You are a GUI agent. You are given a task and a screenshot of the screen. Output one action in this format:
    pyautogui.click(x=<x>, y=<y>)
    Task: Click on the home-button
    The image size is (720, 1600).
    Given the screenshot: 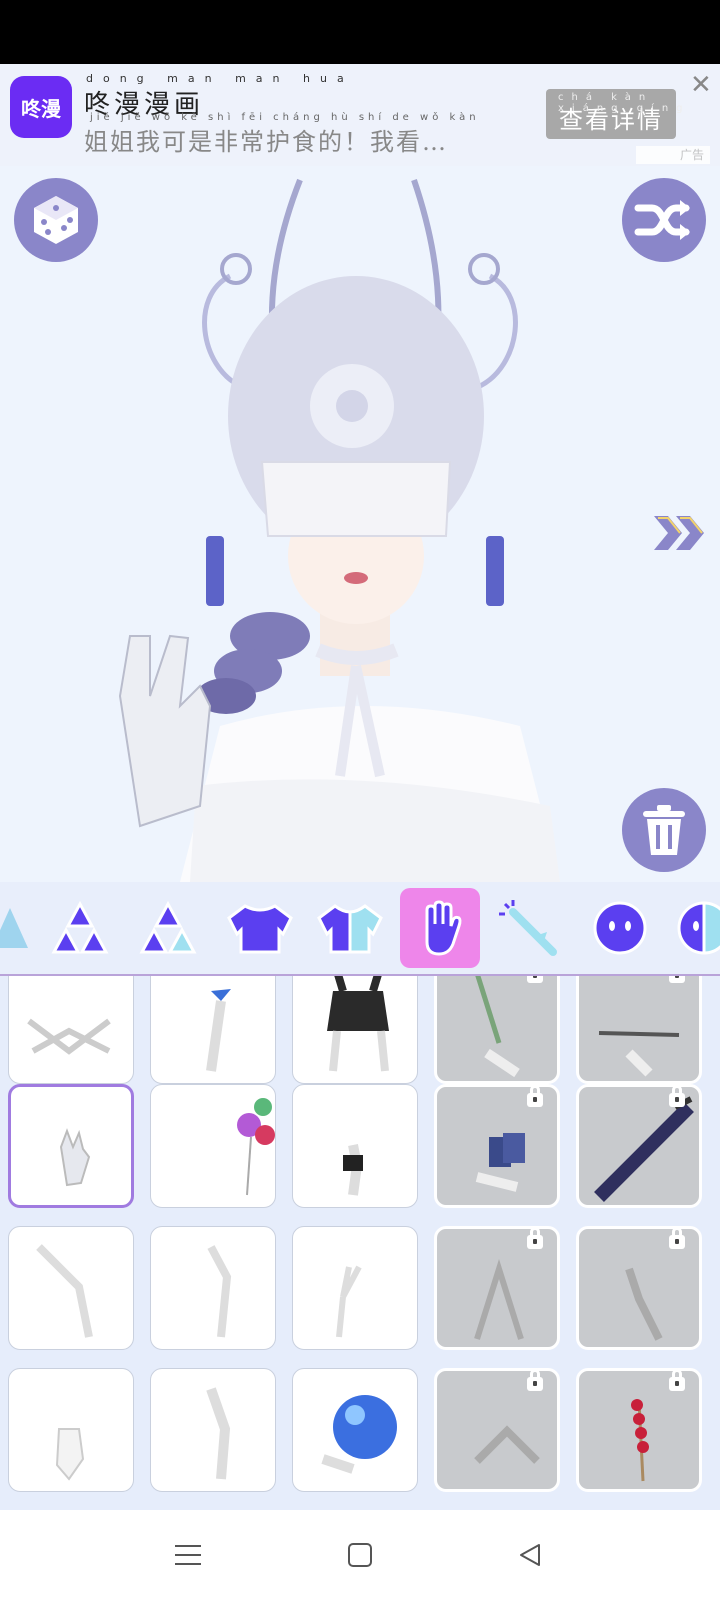 What is the action you would take?
    pyautogui.click(x=360, y=1555)
    